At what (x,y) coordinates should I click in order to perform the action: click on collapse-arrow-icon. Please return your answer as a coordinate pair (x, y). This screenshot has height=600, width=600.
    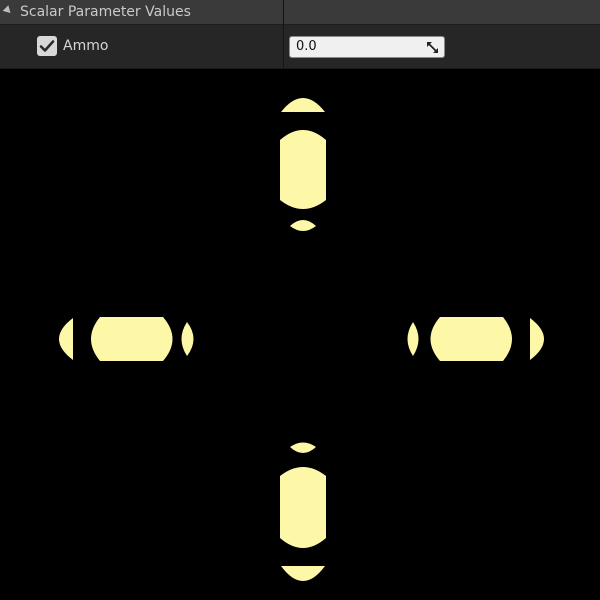
    Looking at the image, I should click on (8, 10).